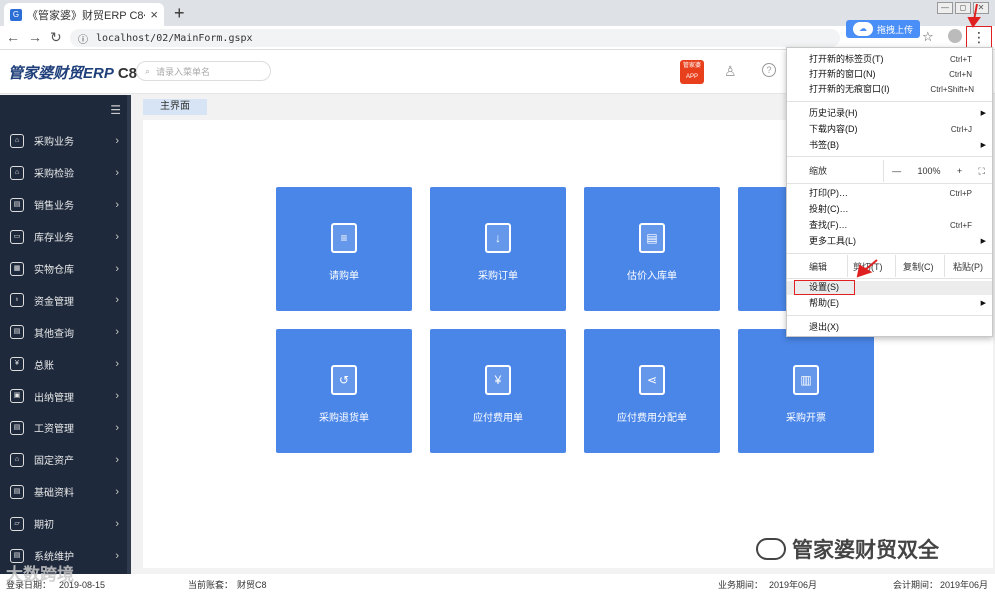 This screenshot has height=592, width=995. Describe the element at coordinates (65, 110) in the screenshot. I see `menu-collapse-icon: ☰` at that location.